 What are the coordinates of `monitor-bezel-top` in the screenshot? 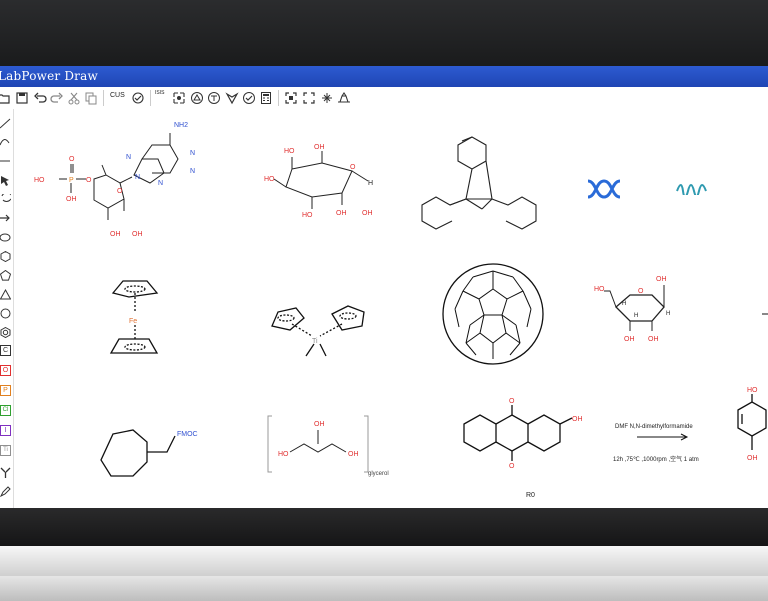 It's located at (384, 33).